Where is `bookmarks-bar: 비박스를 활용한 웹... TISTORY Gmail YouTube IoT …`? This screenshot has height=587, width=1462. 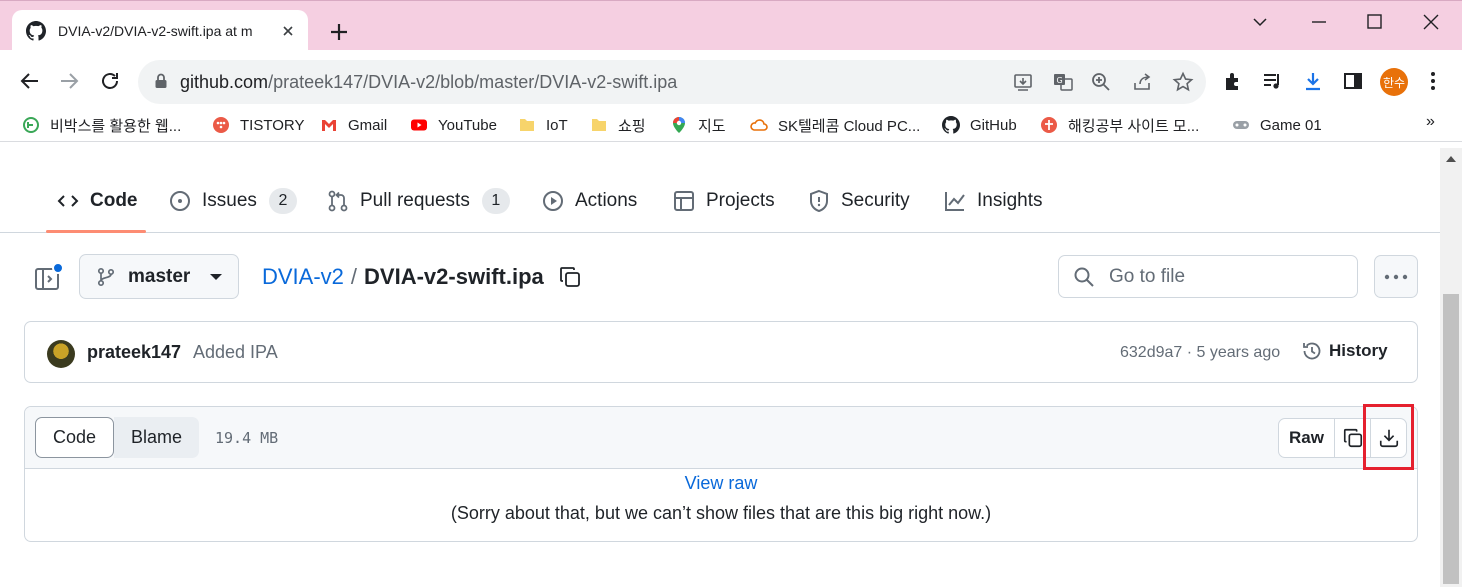 bookmarks-bar: 비박스를 활용한 웹... TISTORY Gmail YouTube IoT … is located at coordinates (731, 125).